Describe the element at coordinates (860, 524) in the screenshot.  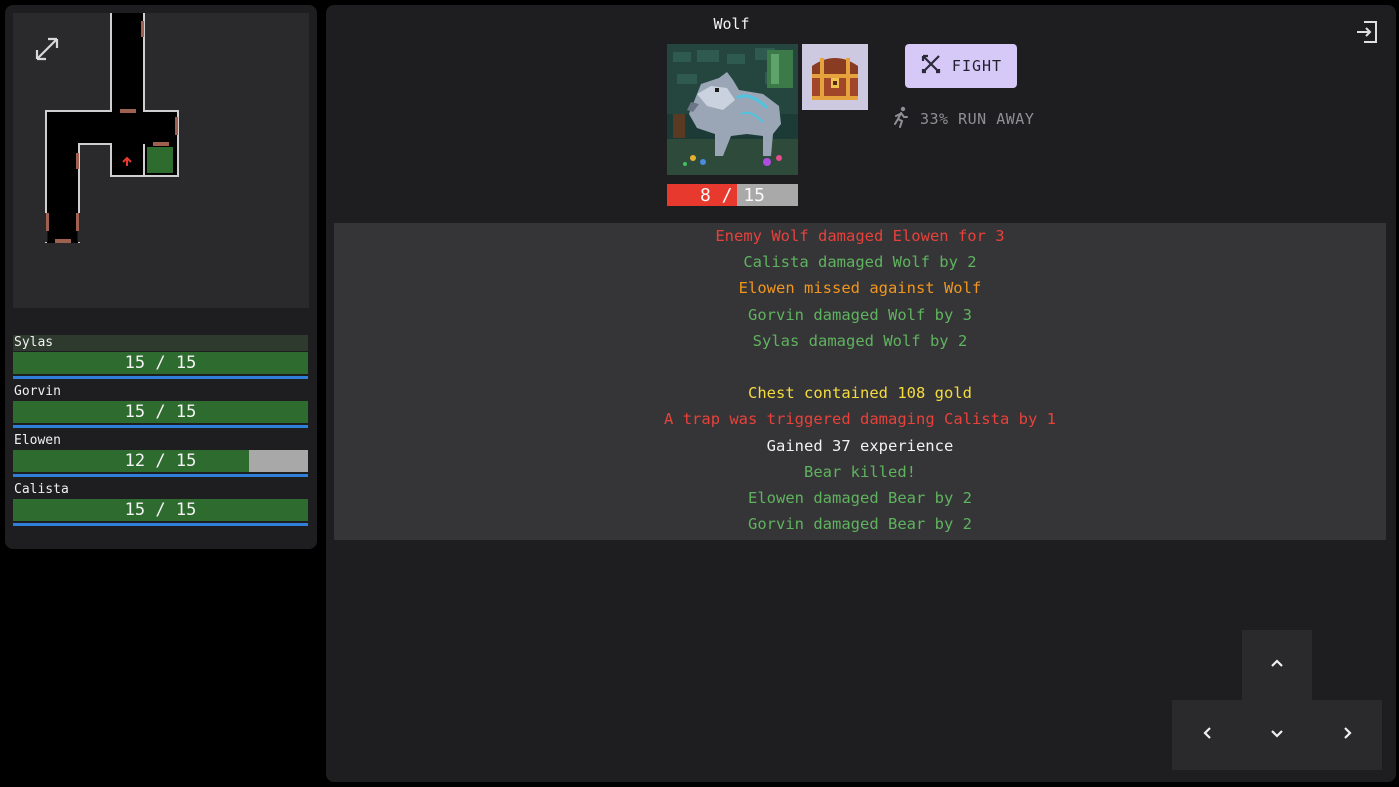
I see `log-entry: Gorvin damaged Bear by 2` at that location.